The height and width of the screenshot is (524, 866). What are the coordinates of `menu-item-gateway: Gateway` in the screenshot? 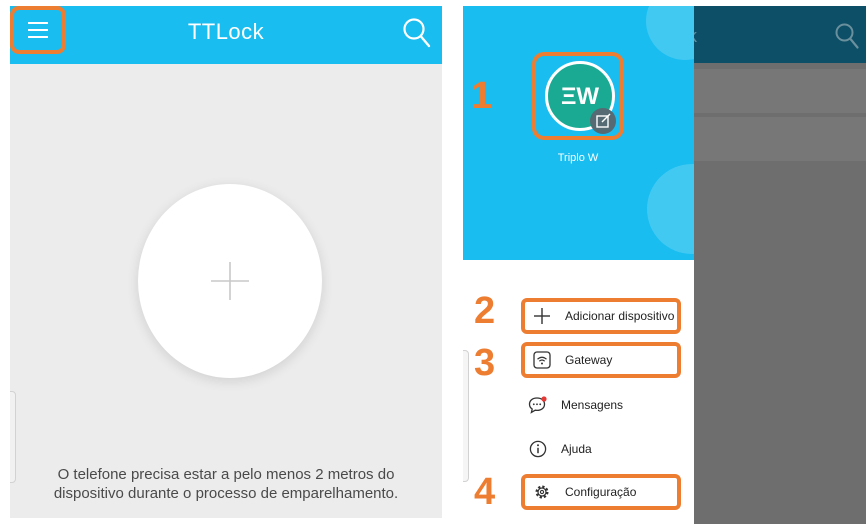 It's located at (601, 360).